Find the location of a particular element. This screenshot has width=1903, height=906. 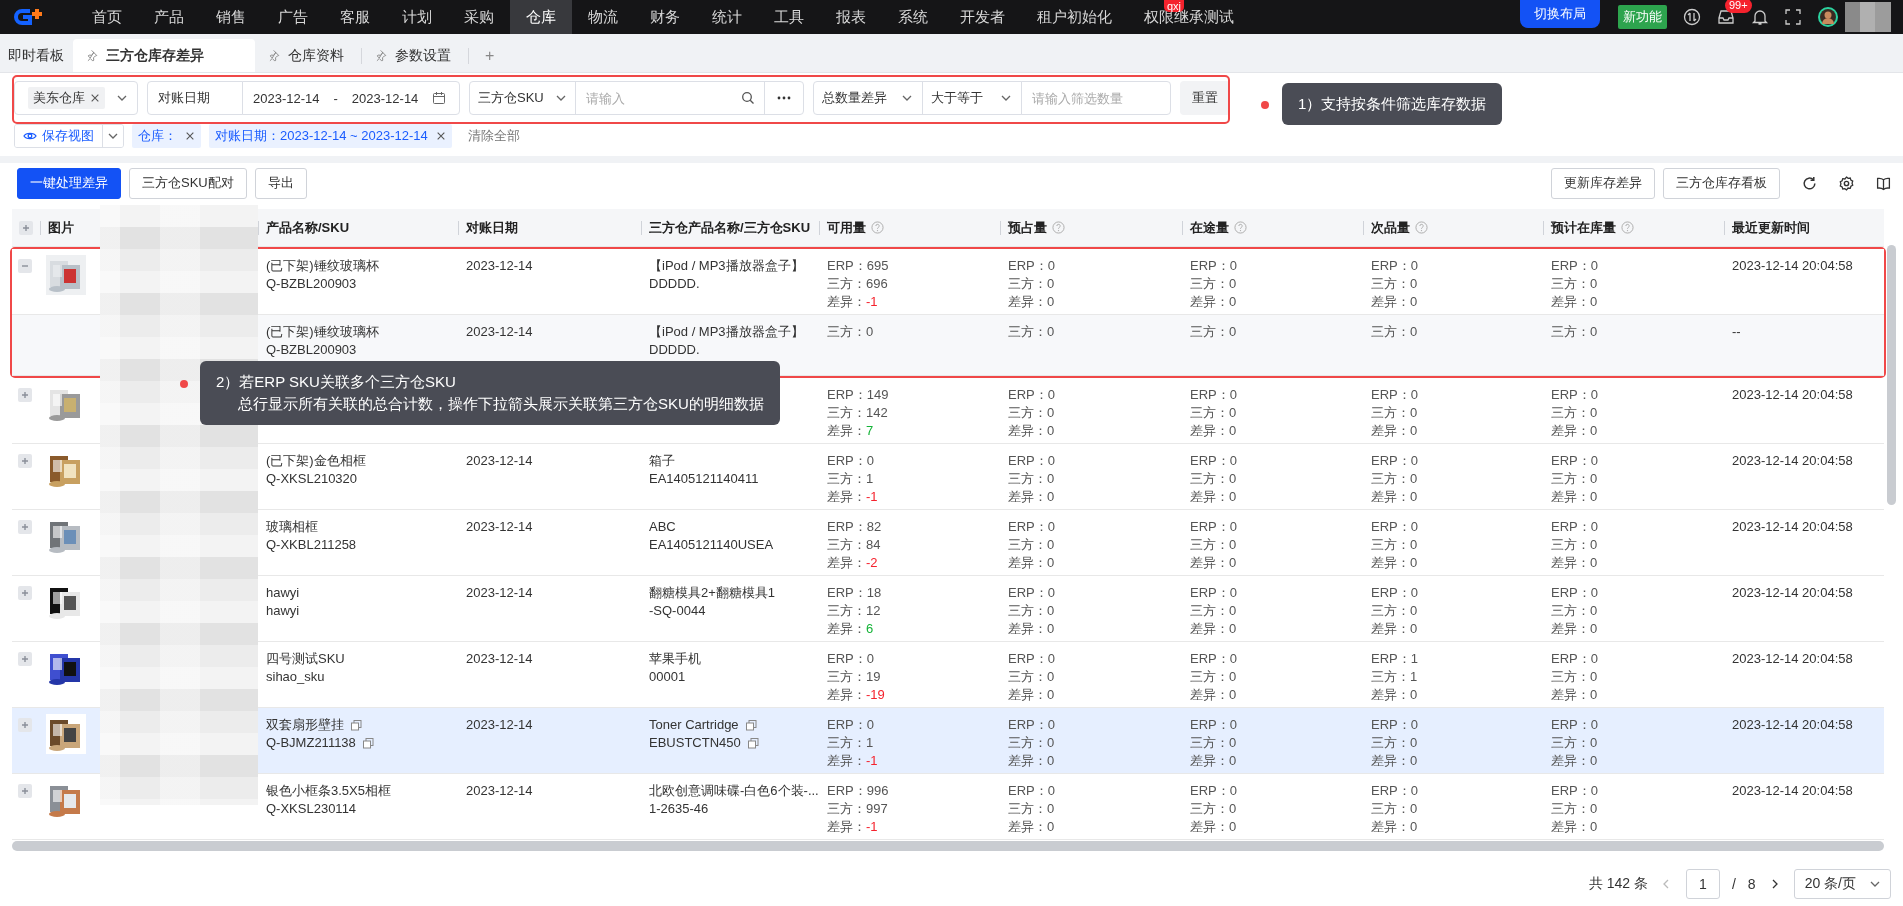

metric-text: 三方：997 is located at coordinates (858, 809).